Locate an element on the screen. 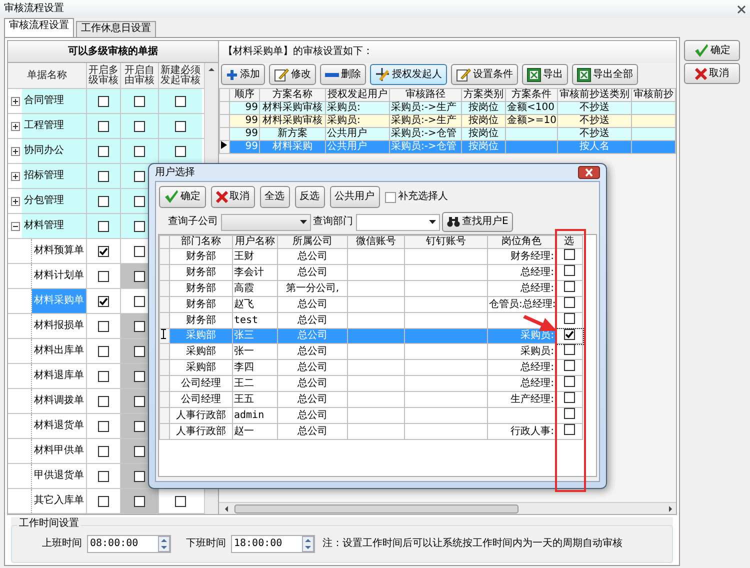 The image size is (750, 568). dialog-title: 用户选择 is located at coordinates (175, 172).